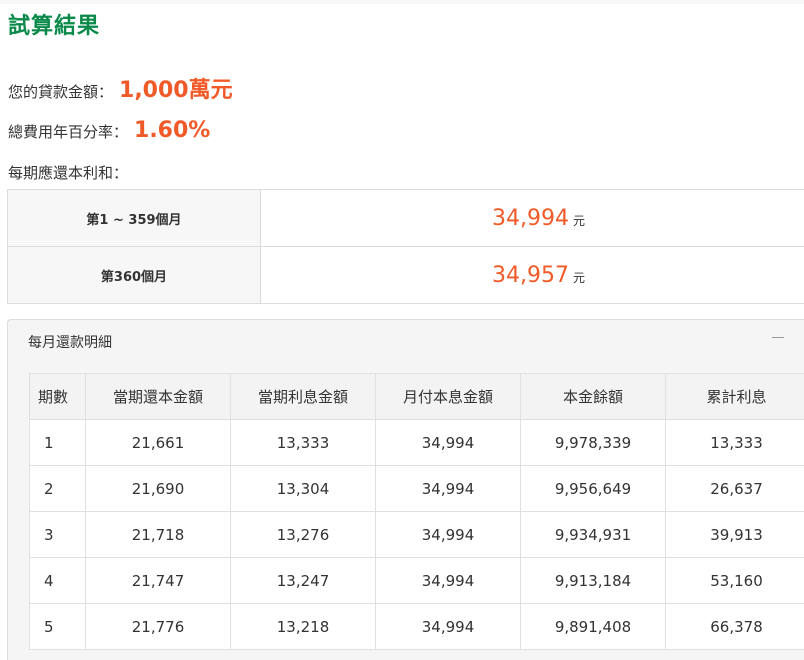 This screenshot has width=804, height=660. What do you see at coordinates (158, 442) in the screenshot?
I see `cell-principal: 21,661` at bounding box center [158, 442].